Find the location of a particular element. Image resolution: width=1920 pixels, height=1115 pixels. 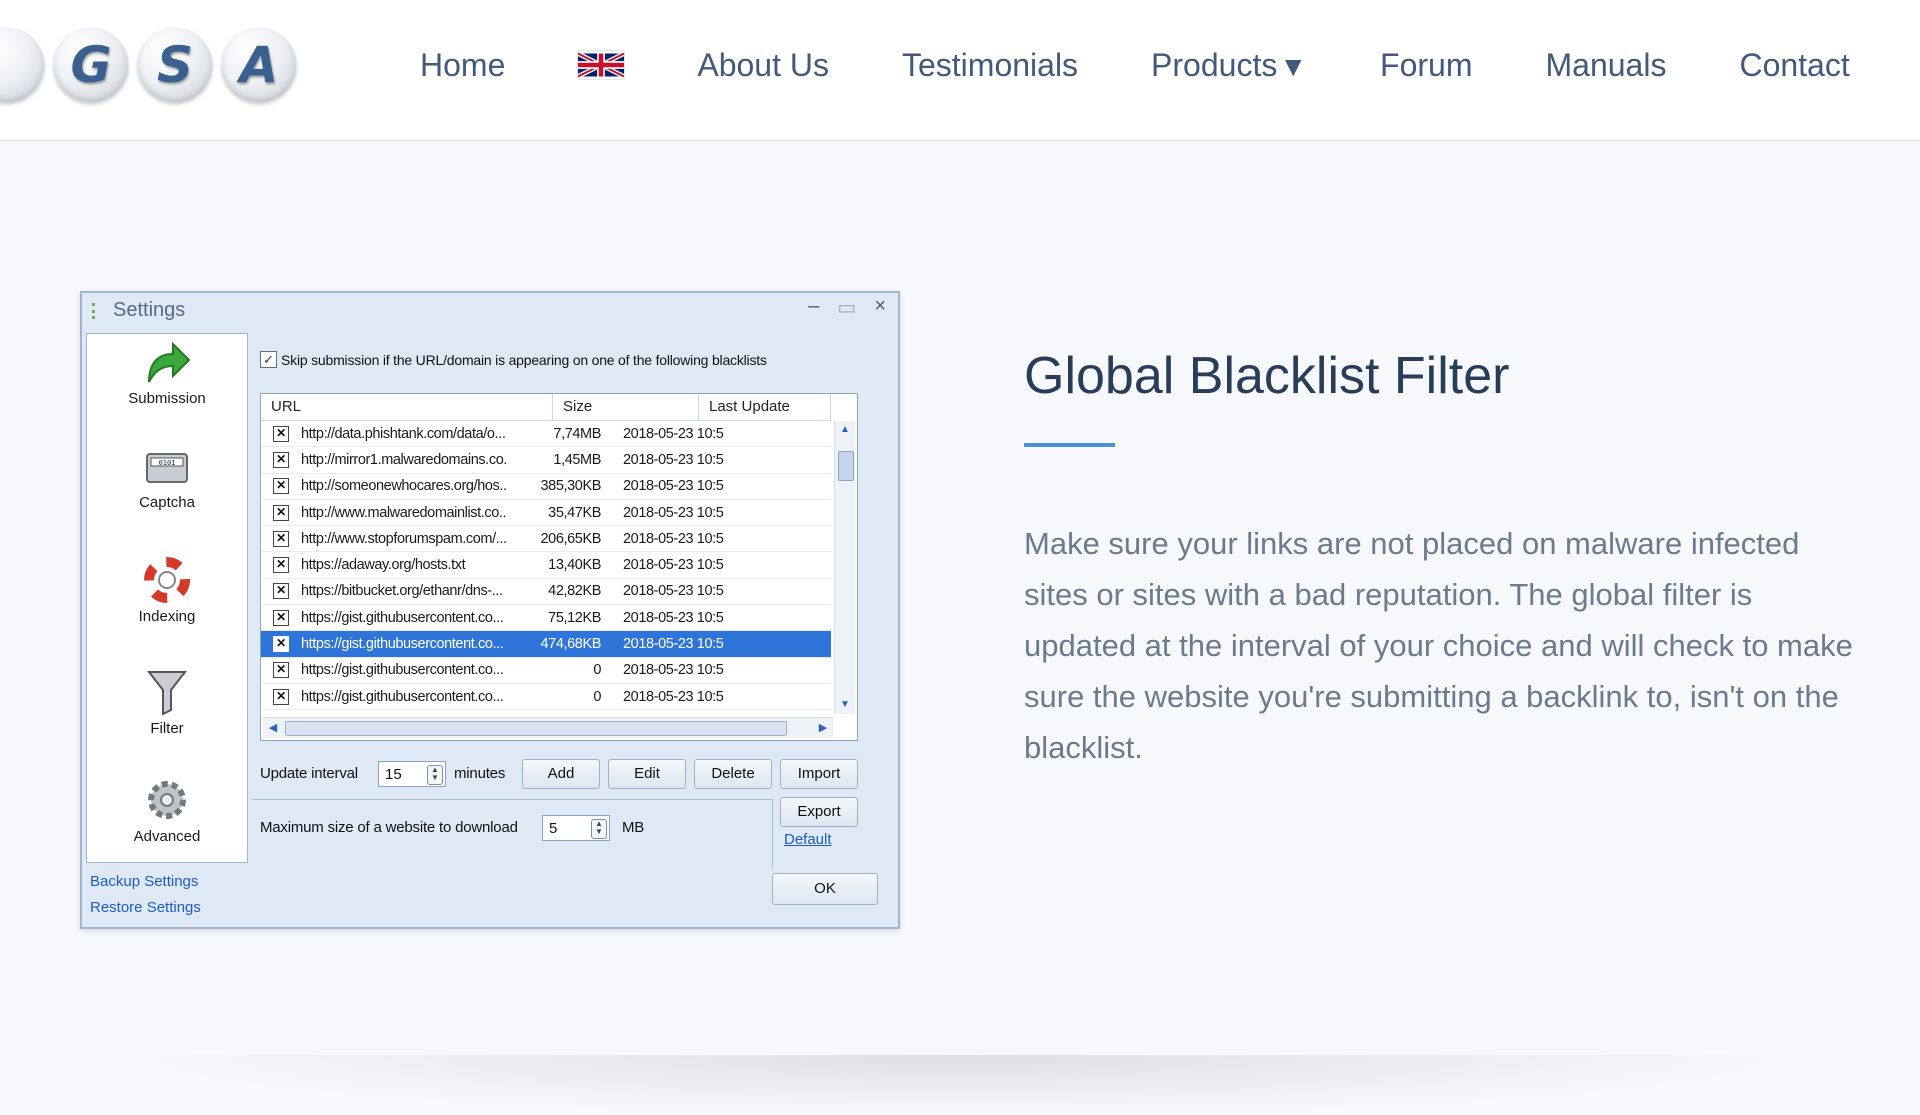

max-size-label: Maximum size of a website to download is located at coordinates (389, 827).